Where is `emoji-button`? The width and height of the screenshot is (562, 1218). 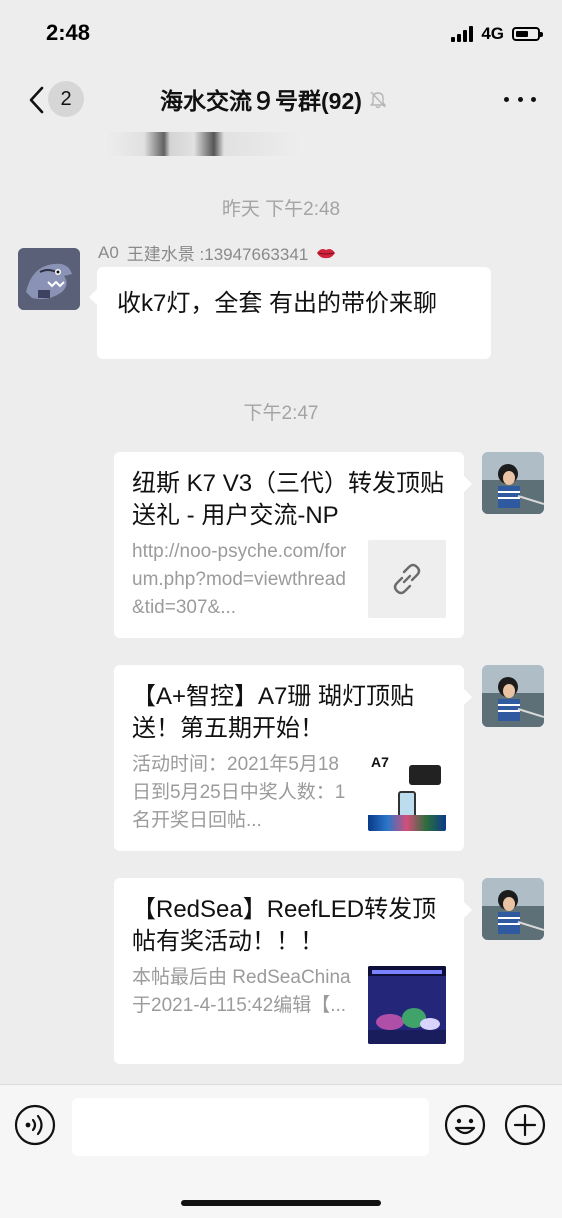 emoji-button is located at coordinates (465, 1125).